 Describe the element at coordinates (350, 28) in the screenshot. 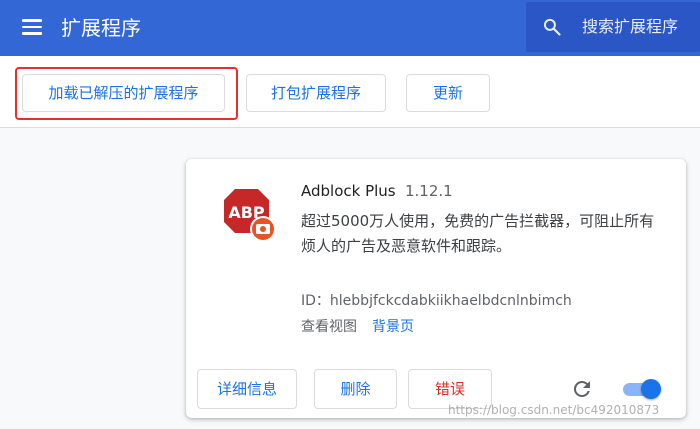

I see `app-header: 扩展程序 搜索扩展程序` at that location.